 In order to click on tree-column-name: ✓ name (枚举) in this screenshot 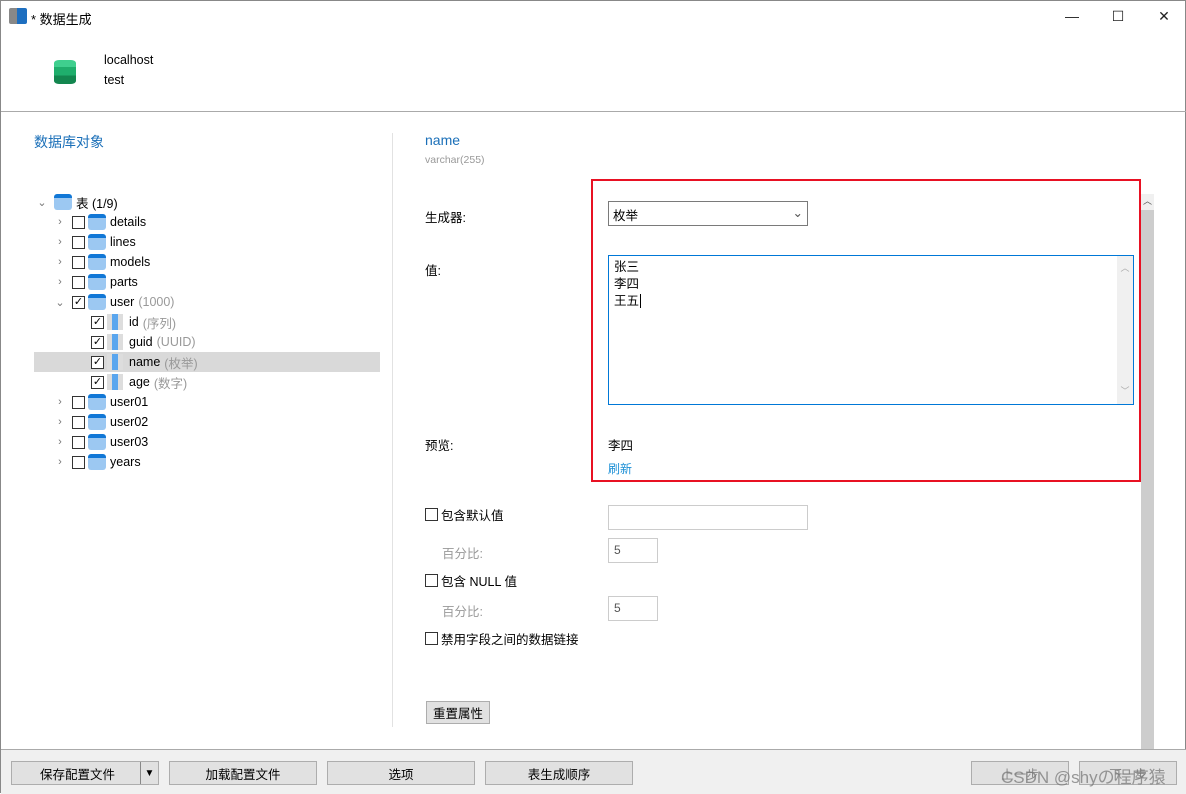, I will do `click(207, 362)`.